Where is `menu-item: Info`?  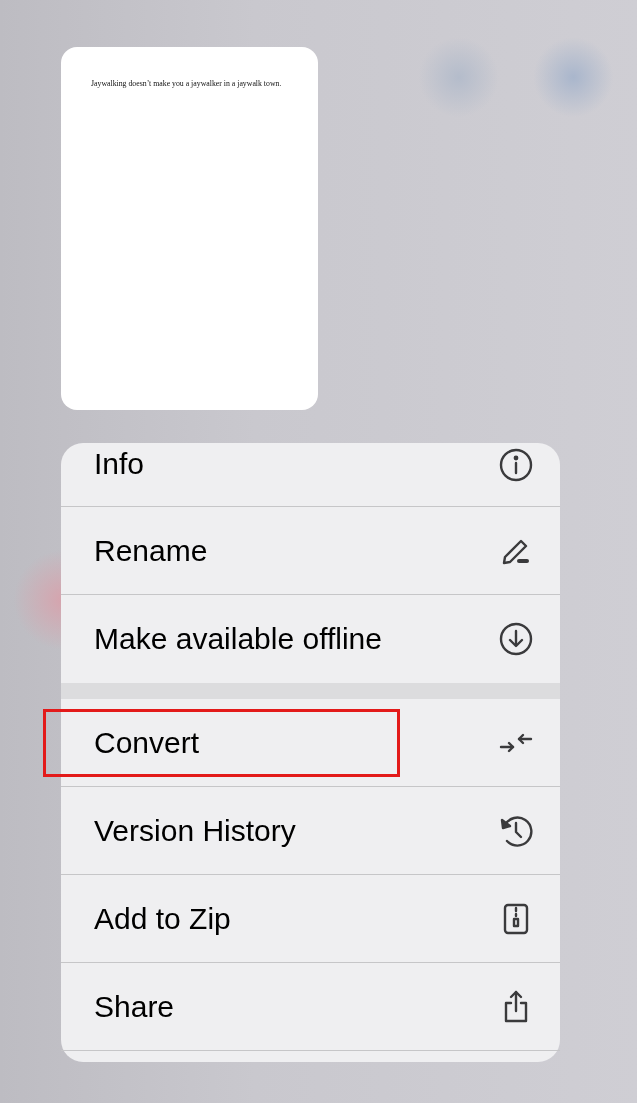
menu-item: Info is located at coordinates (310, 475).